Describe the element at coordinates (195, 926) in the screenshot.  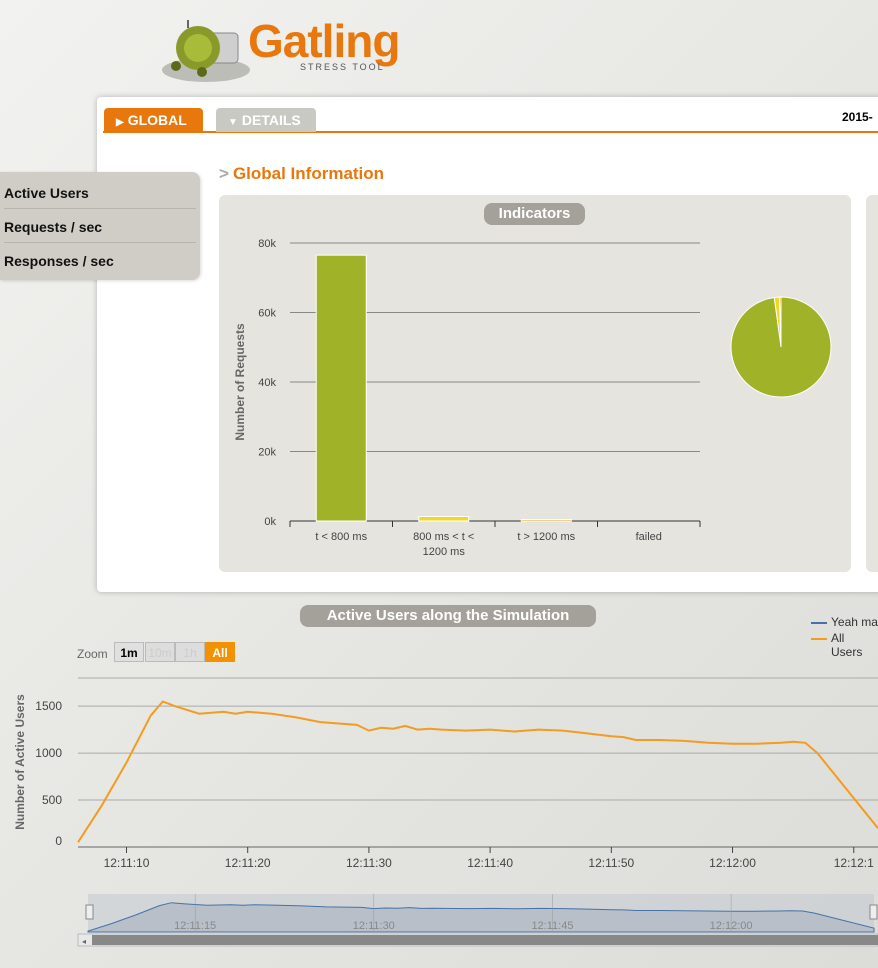
I see `navigator-tick-label: 12:11:15` at that location.